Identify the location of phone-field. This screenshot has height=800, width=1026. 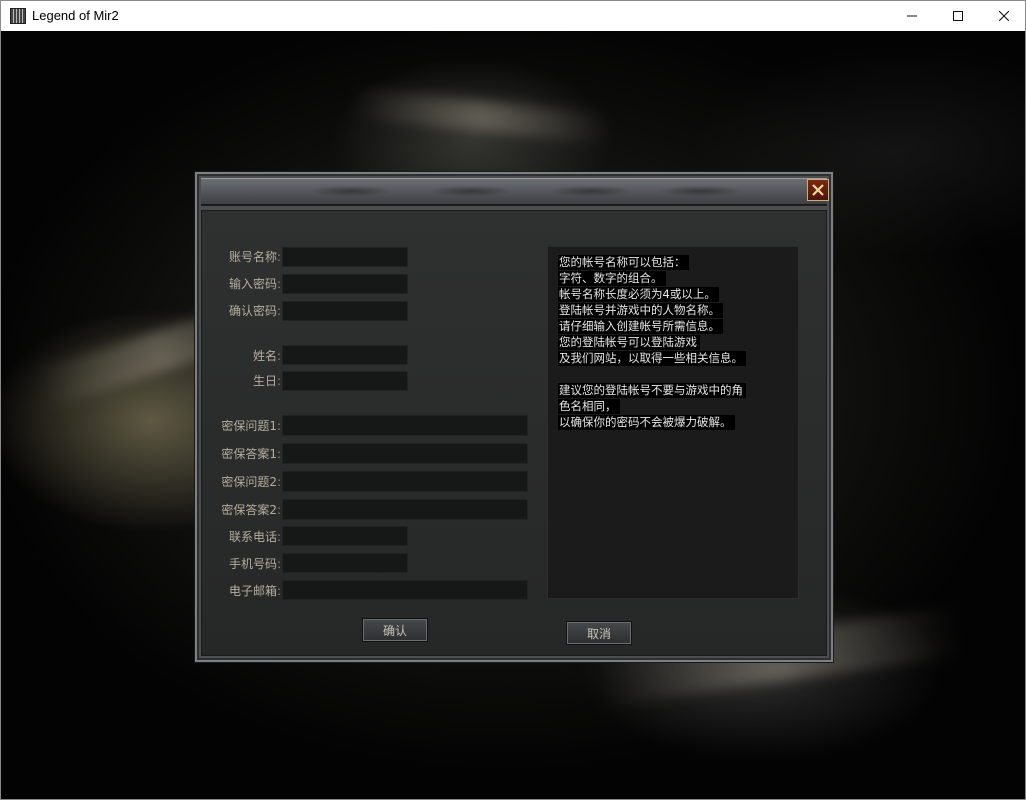
(345, 536).